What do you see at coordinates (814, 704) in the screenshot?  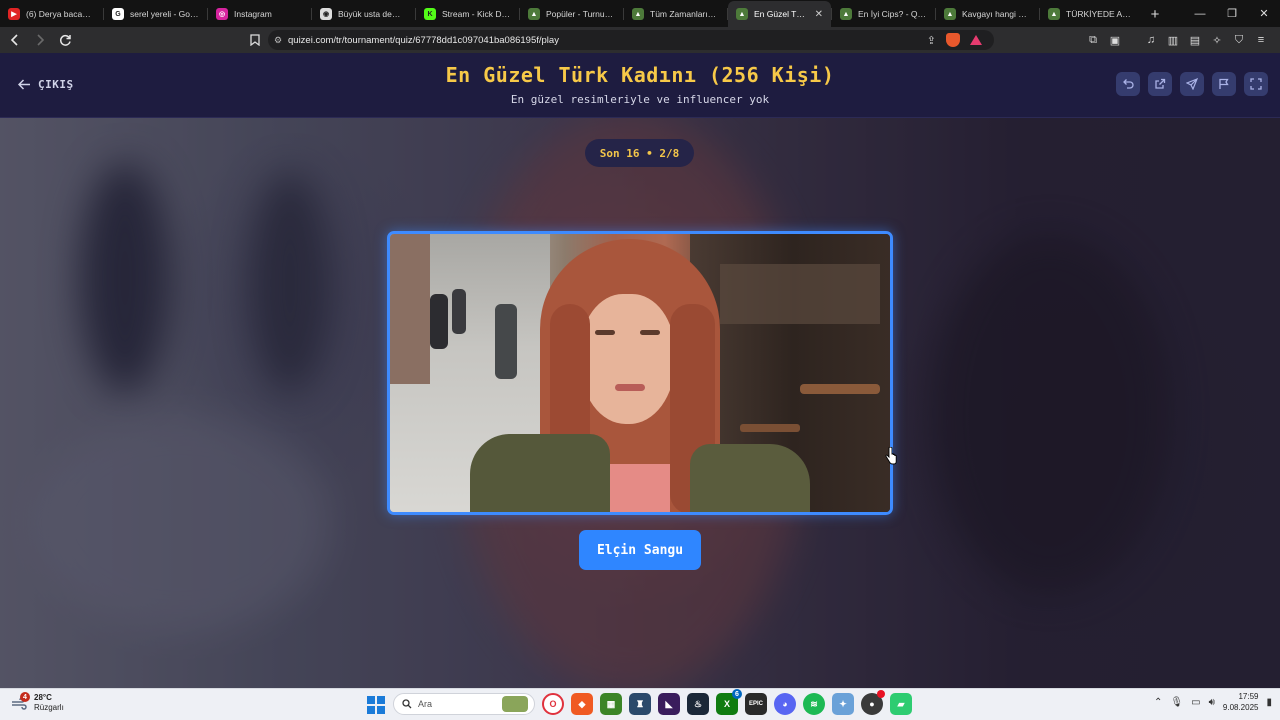 I see `spotify-icon: ≋` at bounding box center [814, 704].